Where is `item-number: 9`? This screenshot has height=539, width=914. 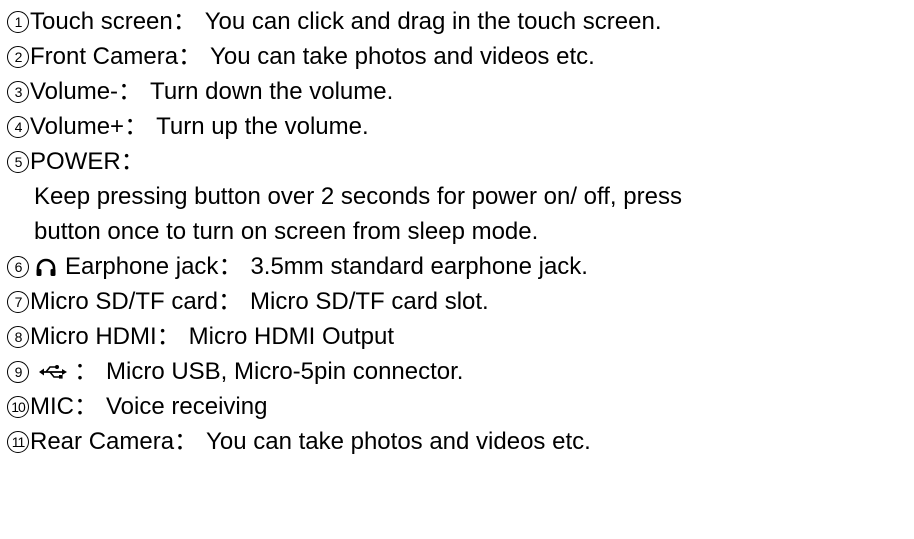 item-number: 9 is located at coordinates (18, 371).